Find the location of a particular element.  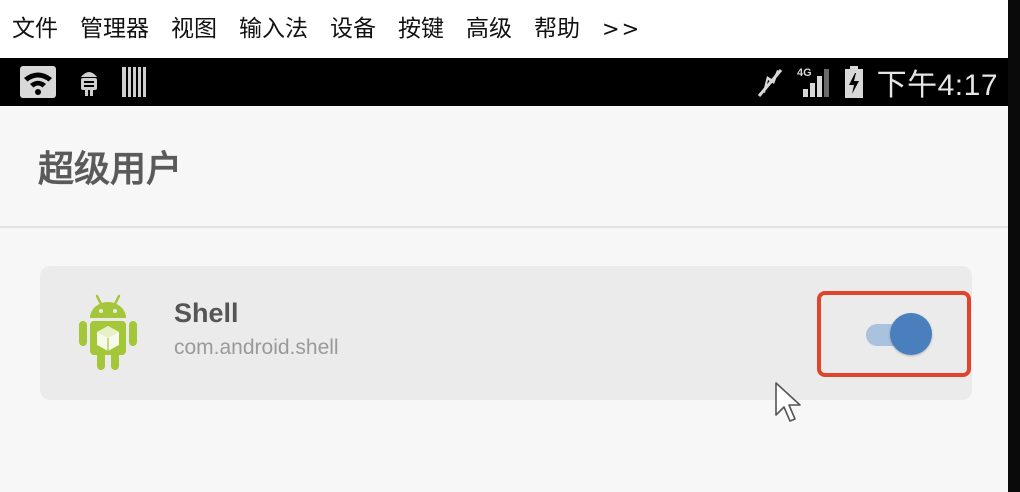

app-package-name: com.android.shell is located at coordinates (256, 347).